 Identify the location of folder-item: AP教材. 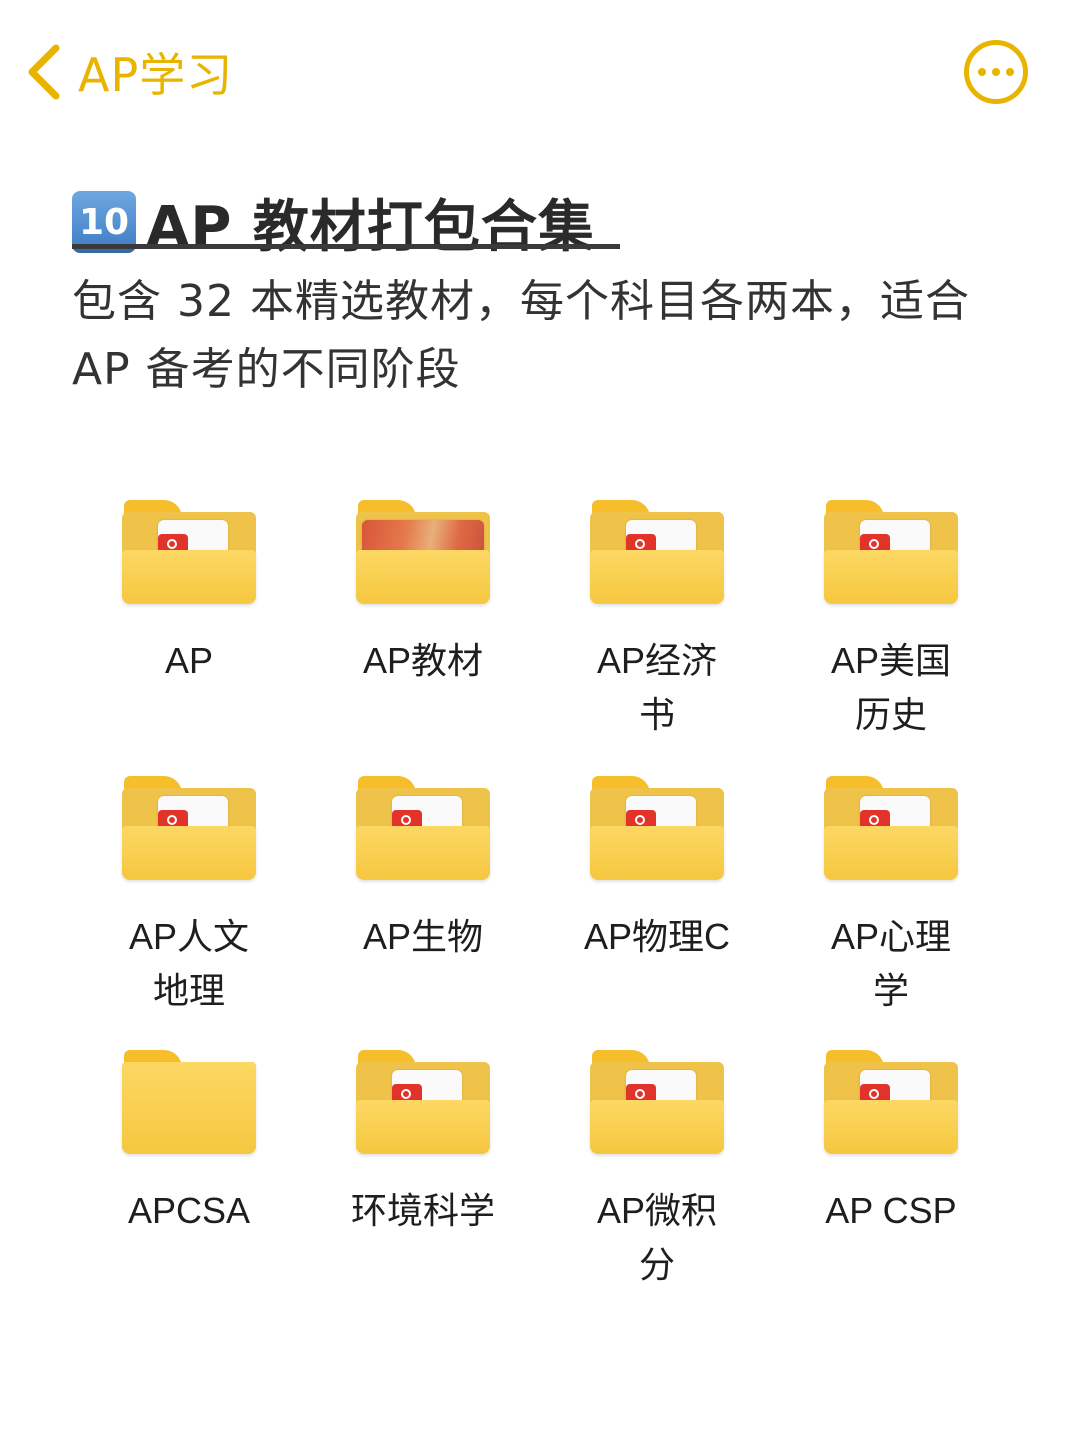
(423, 590).